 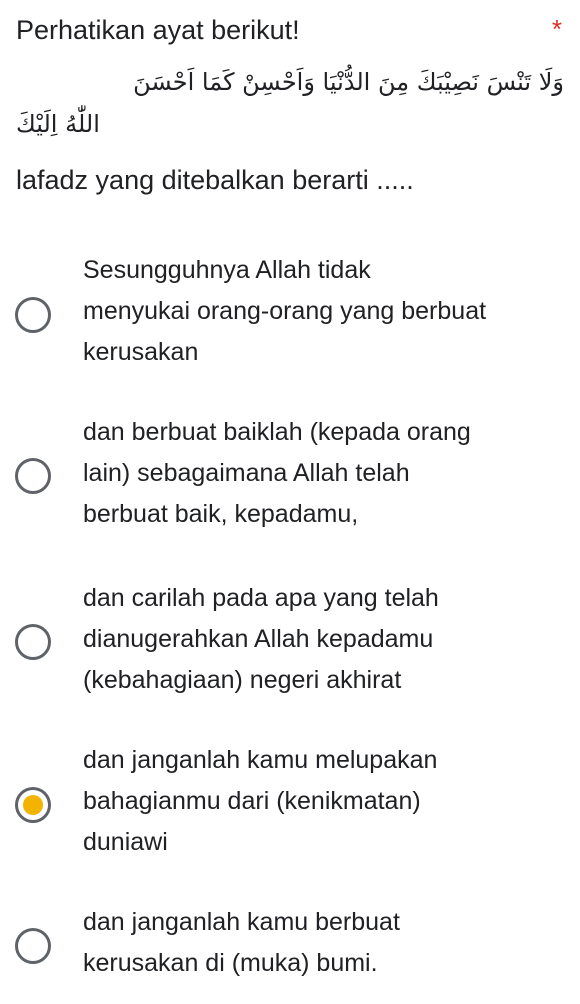 What do you see at coordinates (285, 311) in the screenshot?
I see `option-label-line: menyukai orang-orang yang berbuat` at bounding box center [285, 311].